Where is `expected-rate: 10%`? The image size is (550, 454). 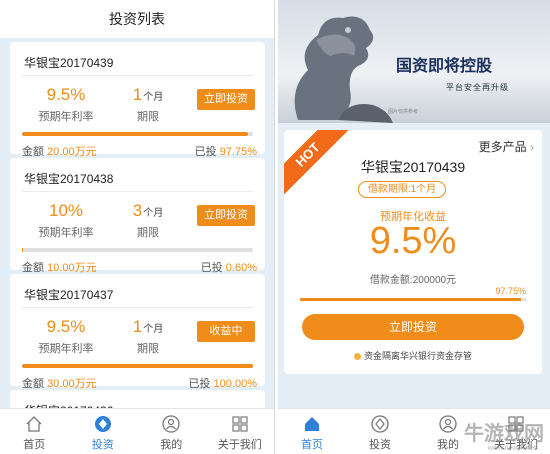
expected-rate: 10% is located at coordinates (66, 210).